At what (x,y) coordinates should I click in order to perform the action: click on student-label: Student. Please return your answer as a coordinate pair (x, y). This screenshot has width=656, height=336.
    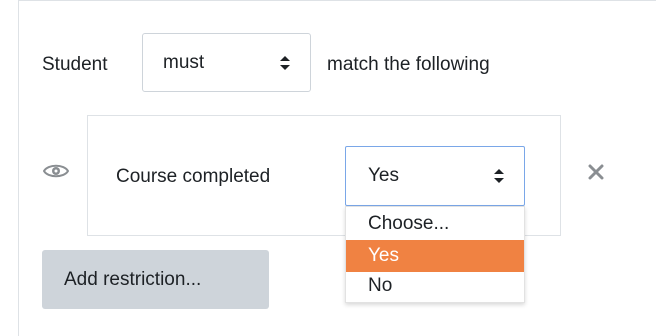
    Looking at the image, I should click on (75, 64).